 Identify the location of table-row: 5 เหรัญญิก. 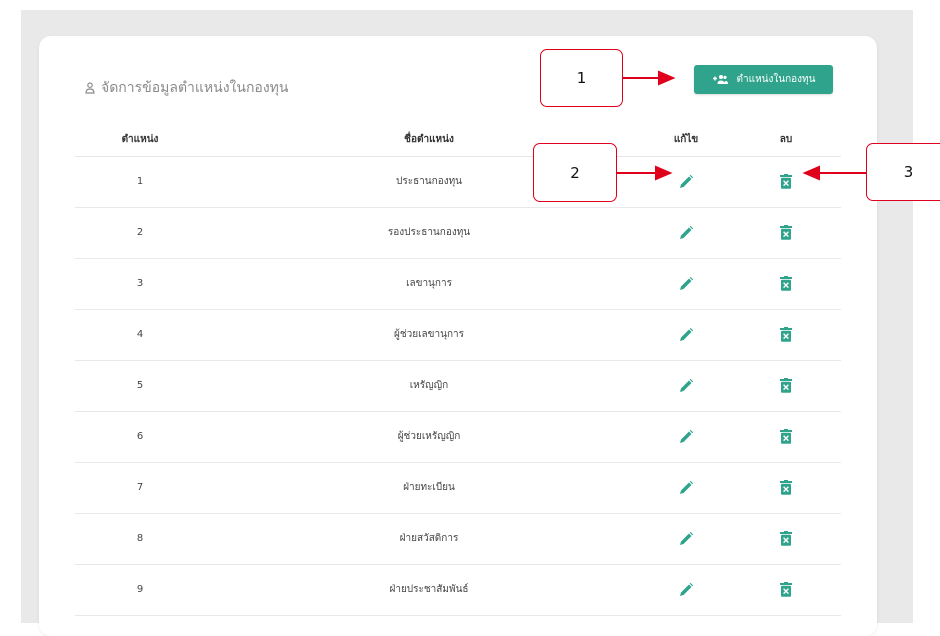
(458, 386).